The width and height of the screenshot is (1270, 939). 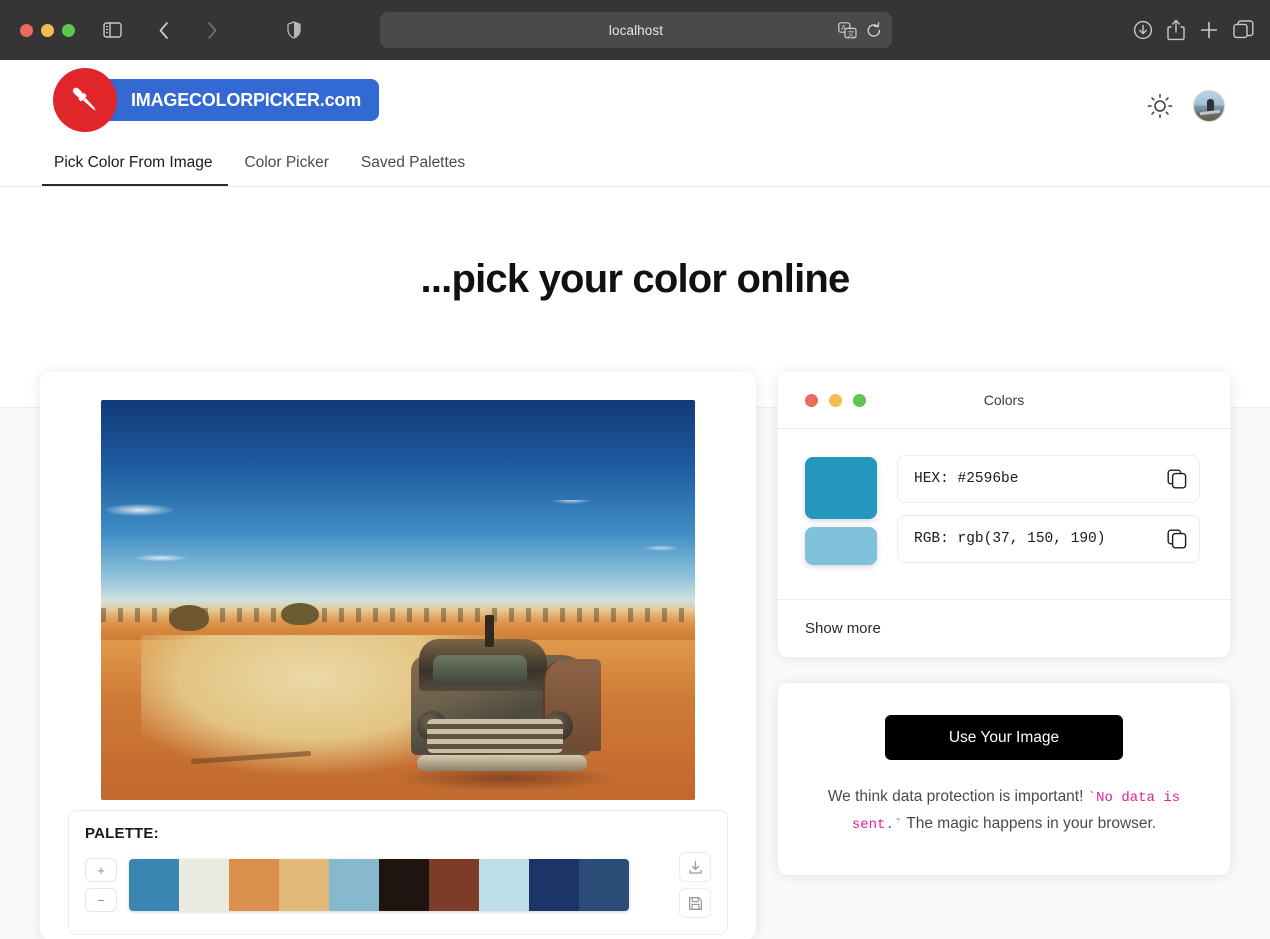 I want to click on tab-pick-color-from-image: Pick Color From Image, so click(x=135, y=170).